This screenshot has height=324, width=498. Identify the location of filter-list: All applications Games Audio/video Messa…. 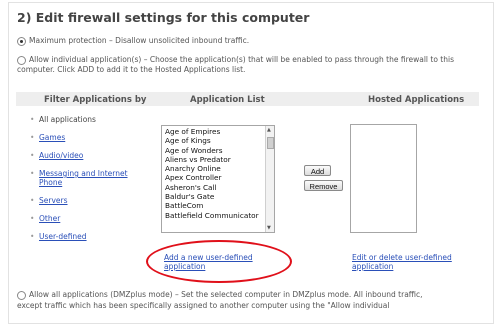
(85, 178).